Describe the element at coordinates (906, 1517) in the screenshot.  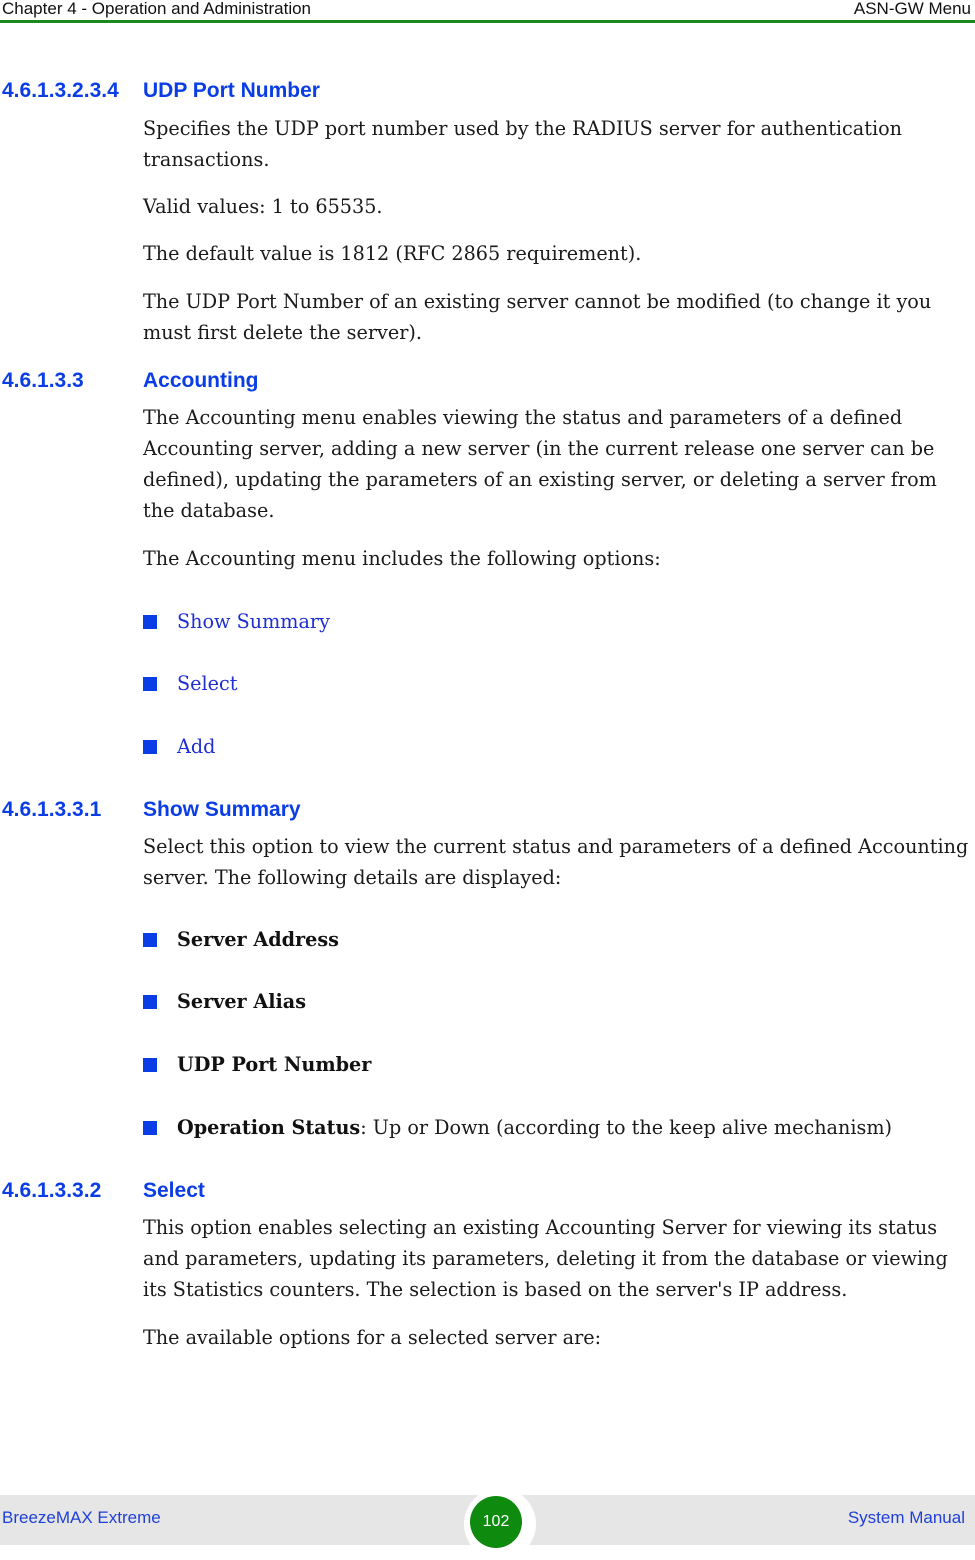
I see `document-type: System Manual` at that location.